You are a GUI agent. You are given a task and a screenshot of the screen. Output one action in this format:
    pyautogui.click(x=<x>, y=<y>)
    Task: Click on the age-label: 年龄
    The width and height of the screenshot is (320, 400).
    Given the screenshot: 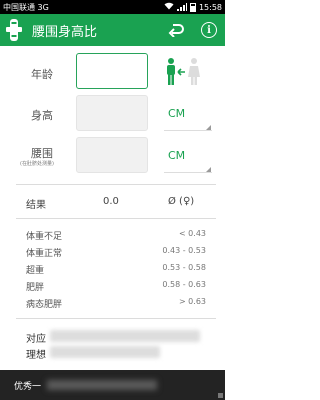 What is the action you would take?
    pyautogui.click(x=42, y=74)
    